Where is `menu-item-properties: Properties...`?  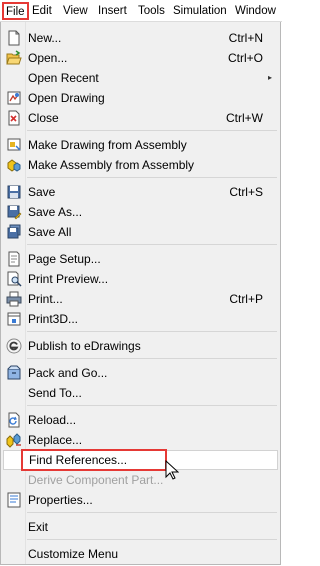 menu-item-properties: Properties... is located at coordinates (140, 500).